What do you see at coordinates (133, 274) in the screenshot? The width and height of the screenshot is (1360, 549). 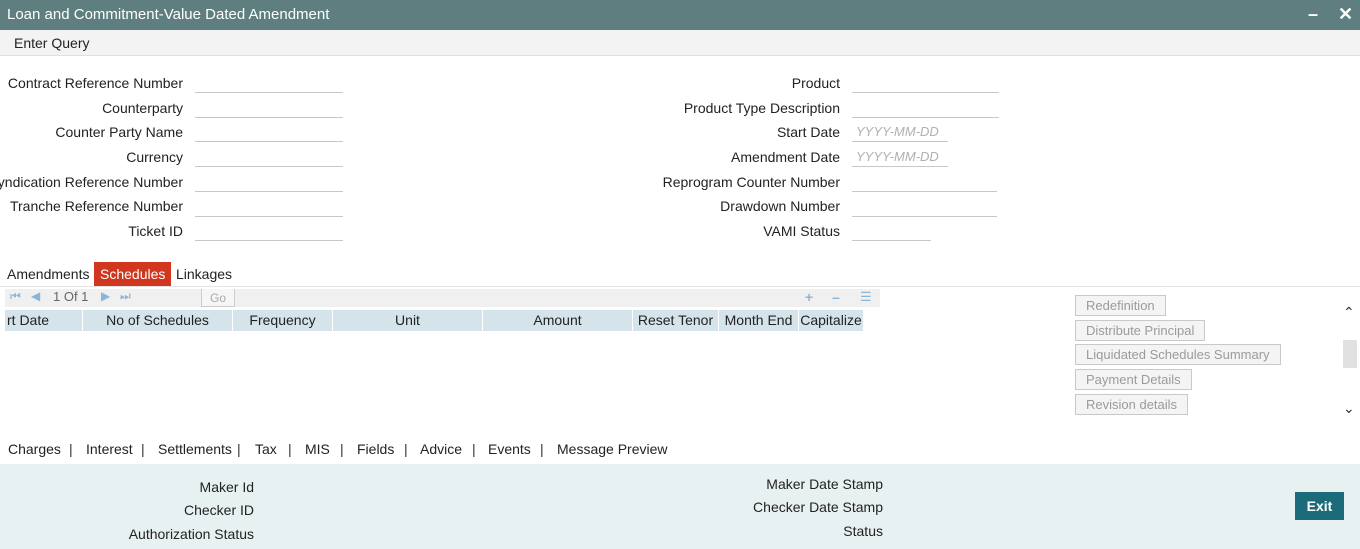 I see `tab-schedules: Schedules` at bounding box center [133, 274].